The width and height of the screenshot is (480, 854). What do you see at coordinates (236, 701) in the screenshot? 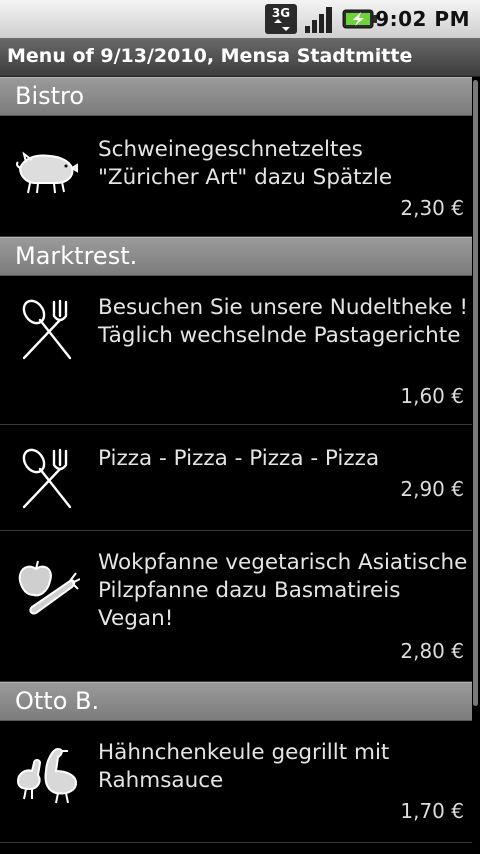
I see `section-header-otto-b: Otto B.` at bounding box center [236, 701].